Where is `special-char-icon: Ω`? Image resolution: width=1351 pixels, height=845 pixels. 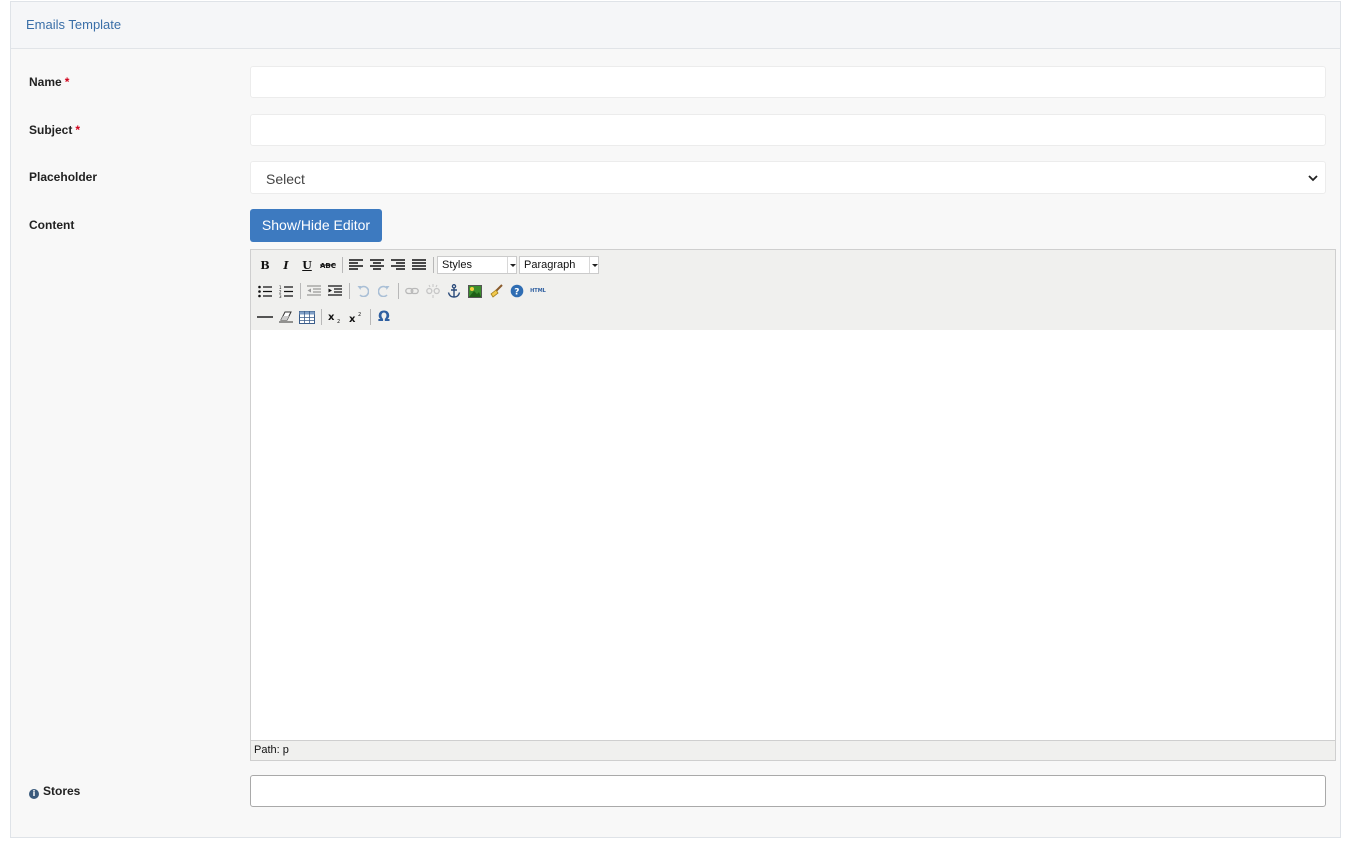
special-char-icon: Ω is located at coordinates (384, 317).